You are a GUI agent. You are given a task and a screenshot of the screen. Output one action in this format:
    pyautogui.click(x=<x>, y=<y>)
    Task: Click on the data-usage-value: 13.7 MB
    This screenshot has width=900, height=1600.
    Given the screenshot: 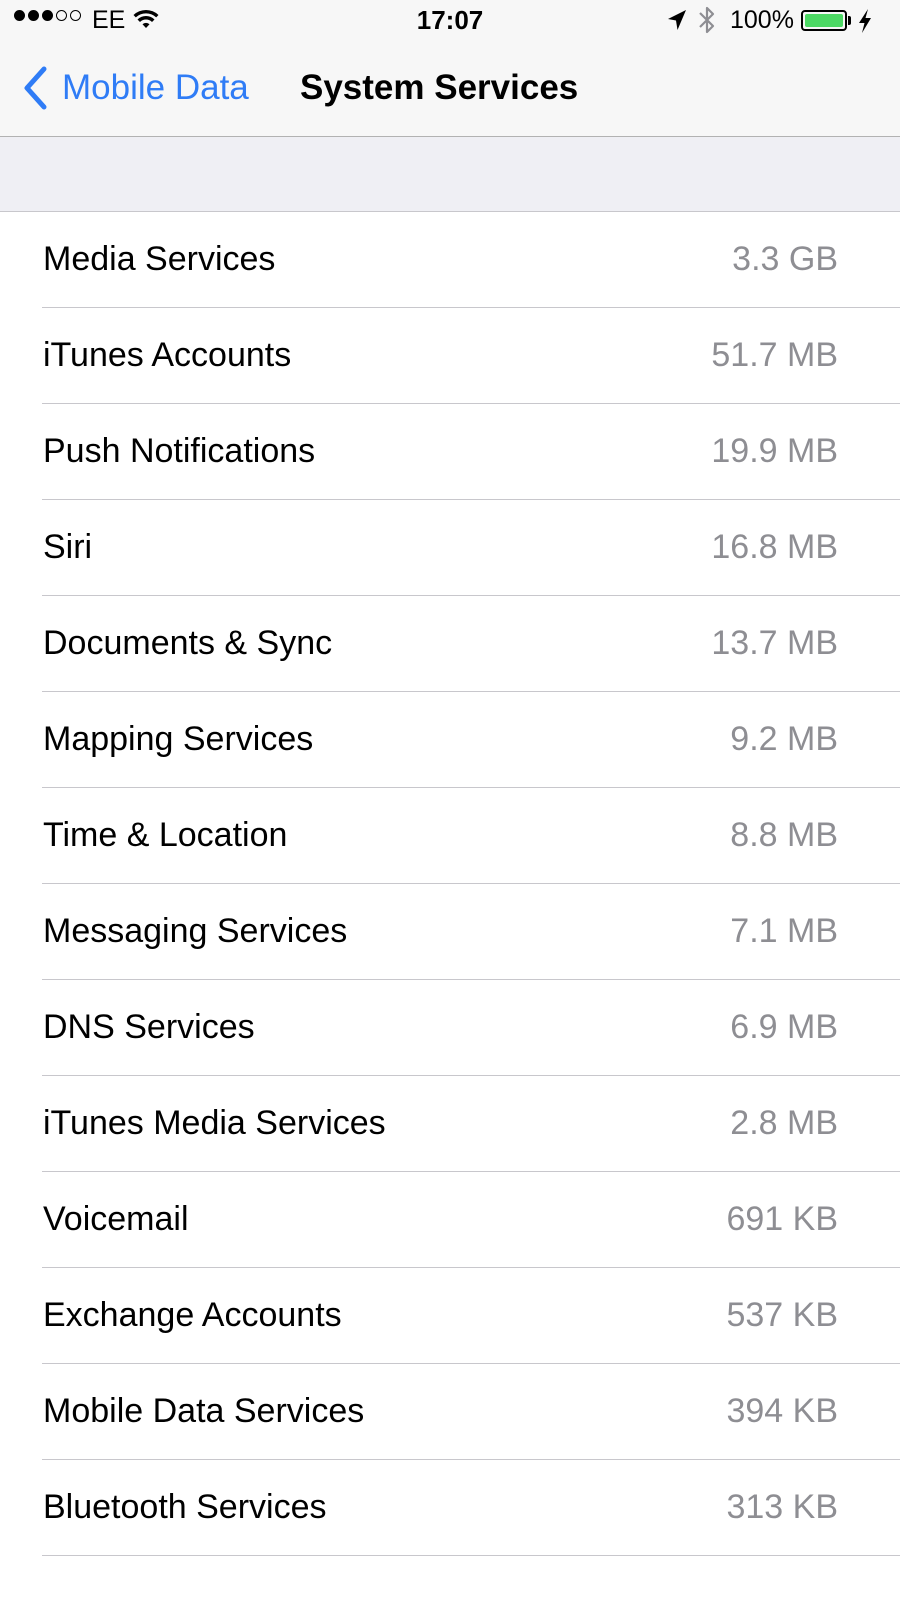 What is the action you would take?
    pyautogui.click(x=774, y=643)
    